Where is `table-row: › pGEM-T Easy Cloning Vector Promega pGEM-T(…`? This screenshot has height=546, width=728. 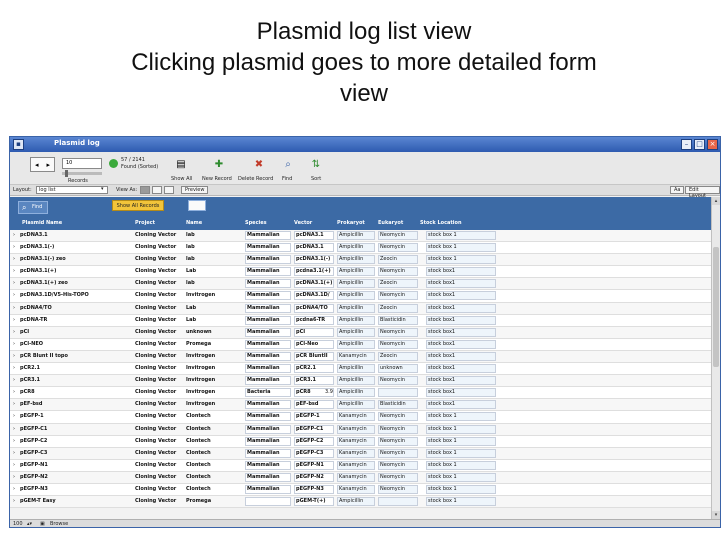
table-row: › pGEM-T Easy Cloning Vector Promega pGEM-T(… is located at coordinates (360, 502).